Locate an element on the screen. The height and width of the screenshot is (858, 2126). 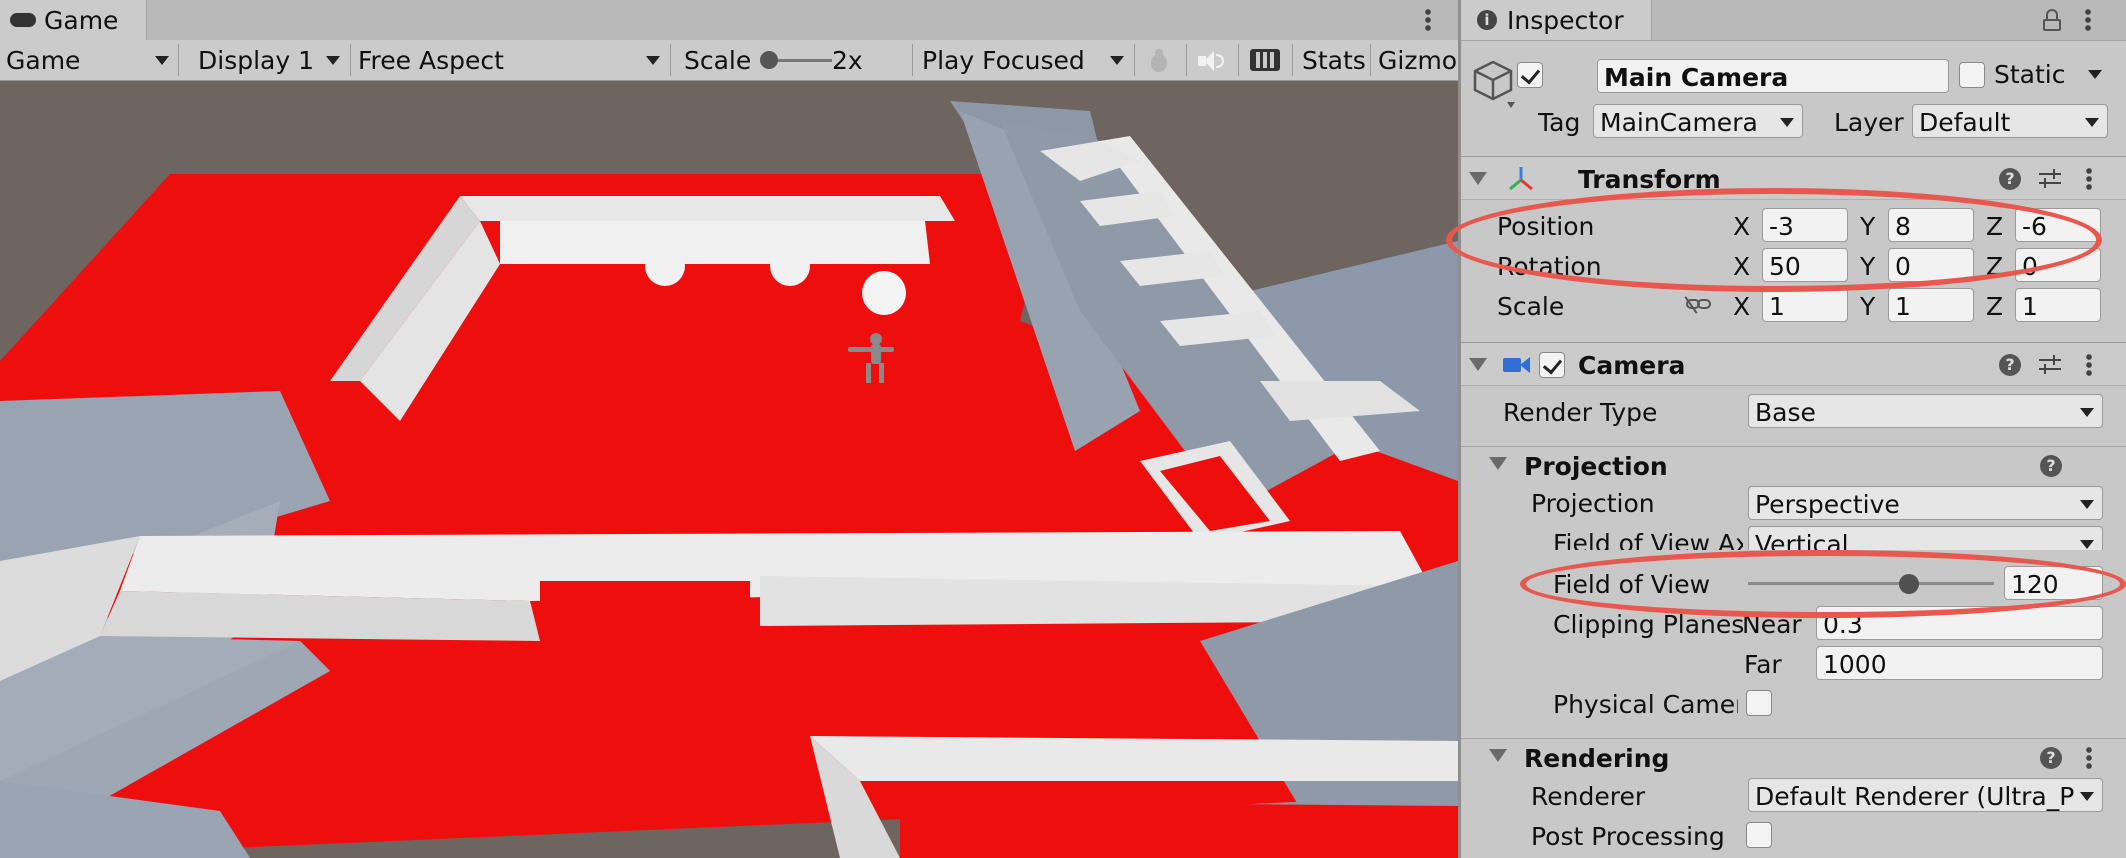
transform-header: Transform ? is located at coordinates (1793, 178).